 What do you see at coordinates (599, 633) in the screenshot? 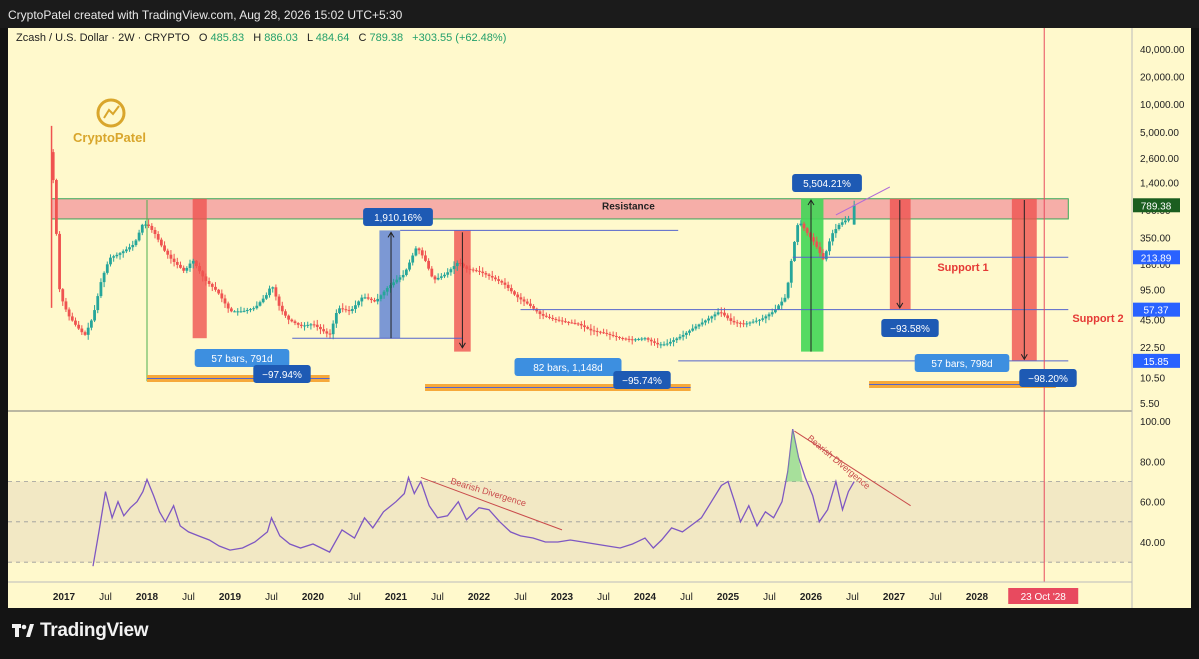
I see `bottom-bar` at bounding box center [599, 633].